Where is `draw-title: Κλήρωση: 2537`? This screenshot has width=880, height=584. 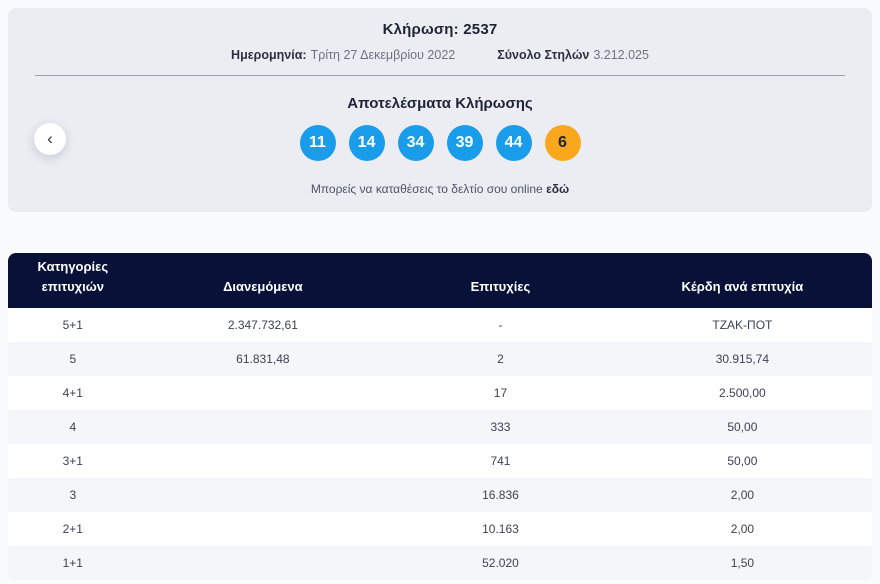 draw-title: Κλήρωση: 2537 is located at coordinates (440, 23).